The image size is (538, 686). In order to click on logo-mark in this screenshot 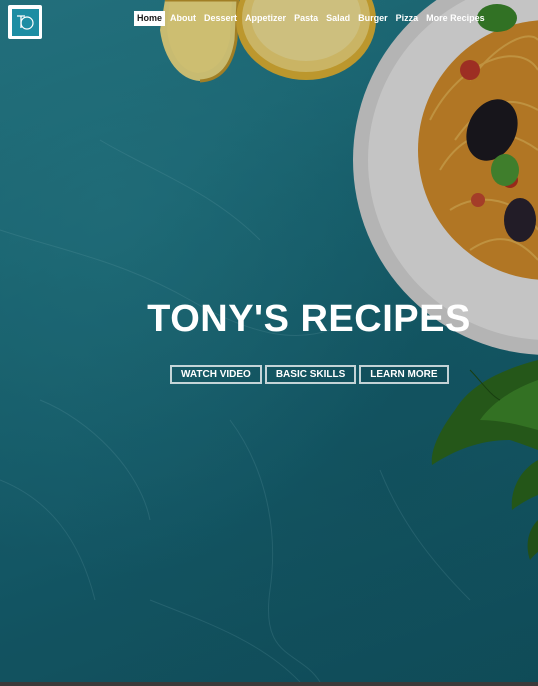, I will do `click(25, 22)`.